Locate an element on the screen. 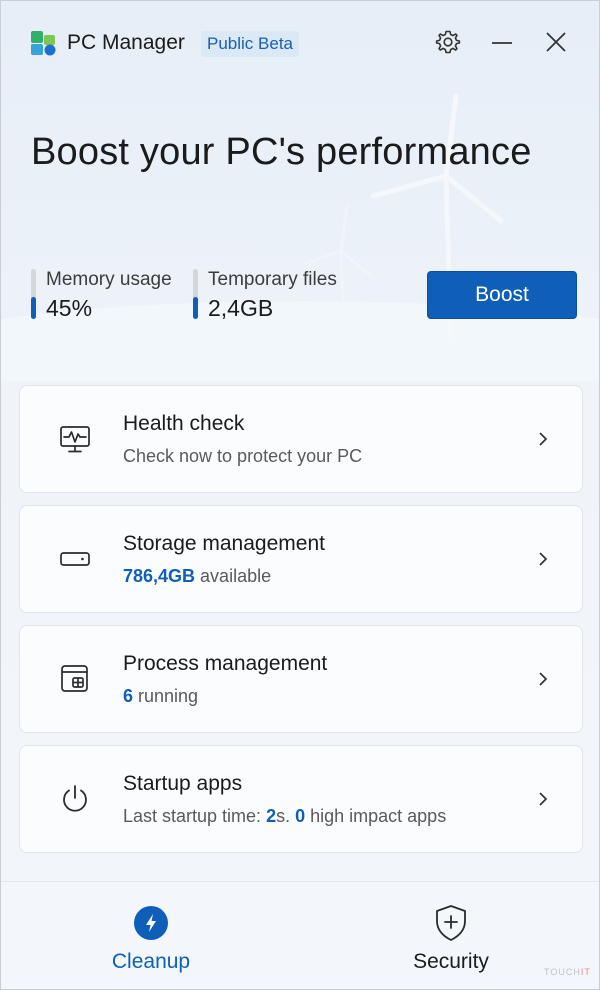 This screenshot has height=990, width=600. startup-apps-title: Startup apps is located at coordinates (183, 783).